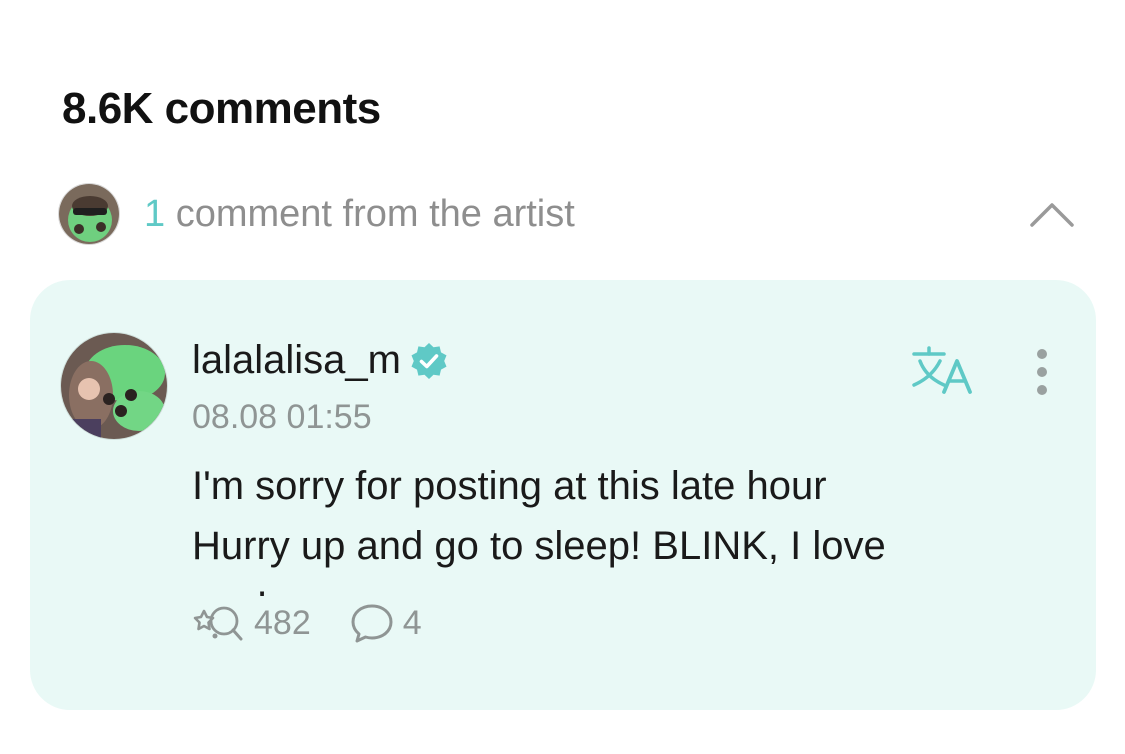  I want to click on username-row: lalalalisa_m, so click(320, 360).